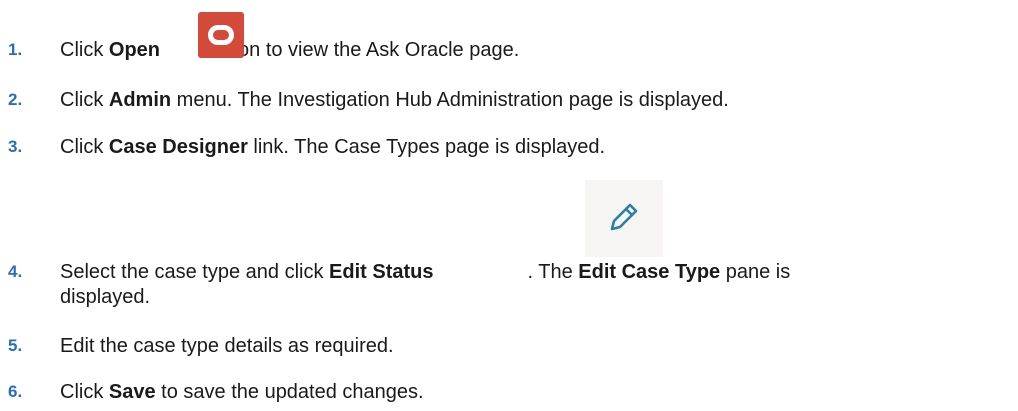 The image size is (1018, 411). I want to click on ui-term-case-designer: Case Designer, so click(178, 147).